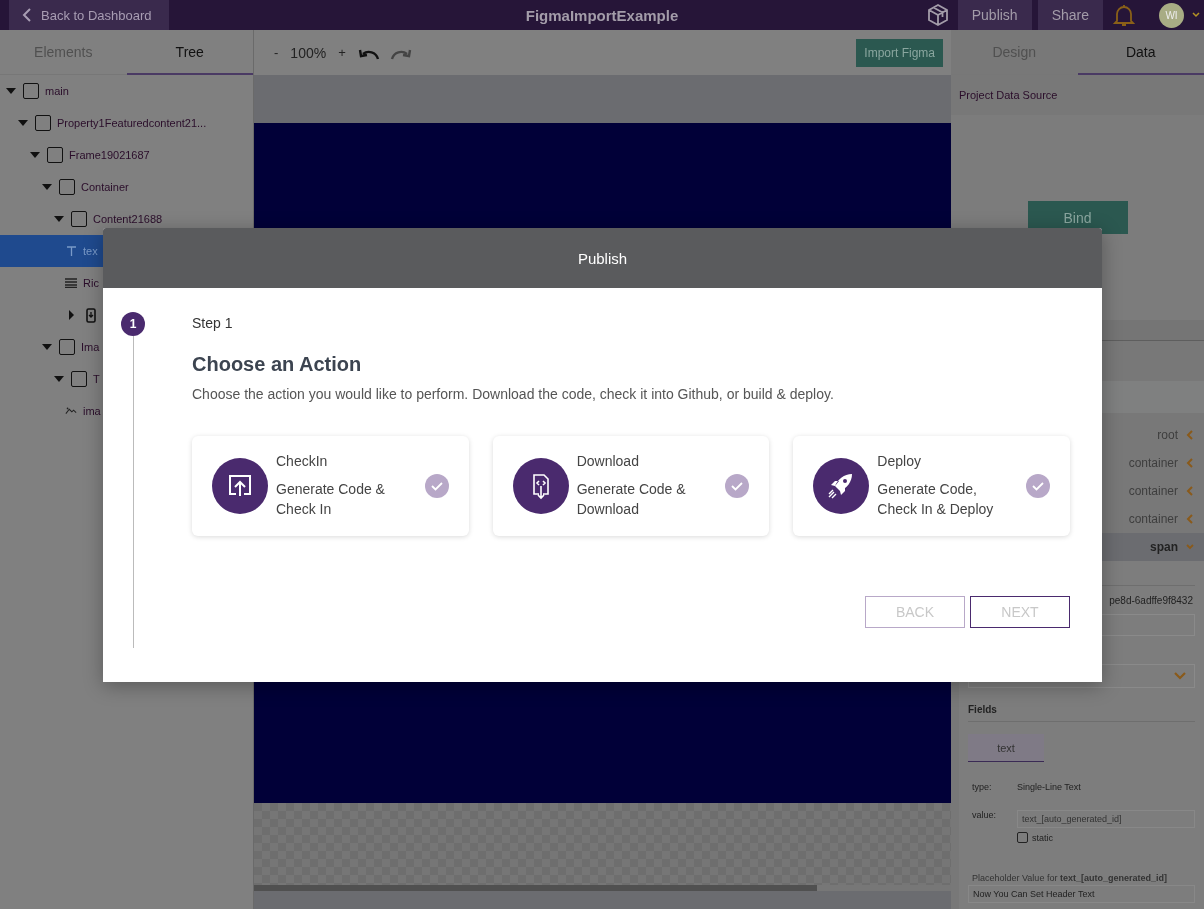 This screenshot has height=909, width=1204. I want to click on dialog-title: Publish, so click(602, 258).